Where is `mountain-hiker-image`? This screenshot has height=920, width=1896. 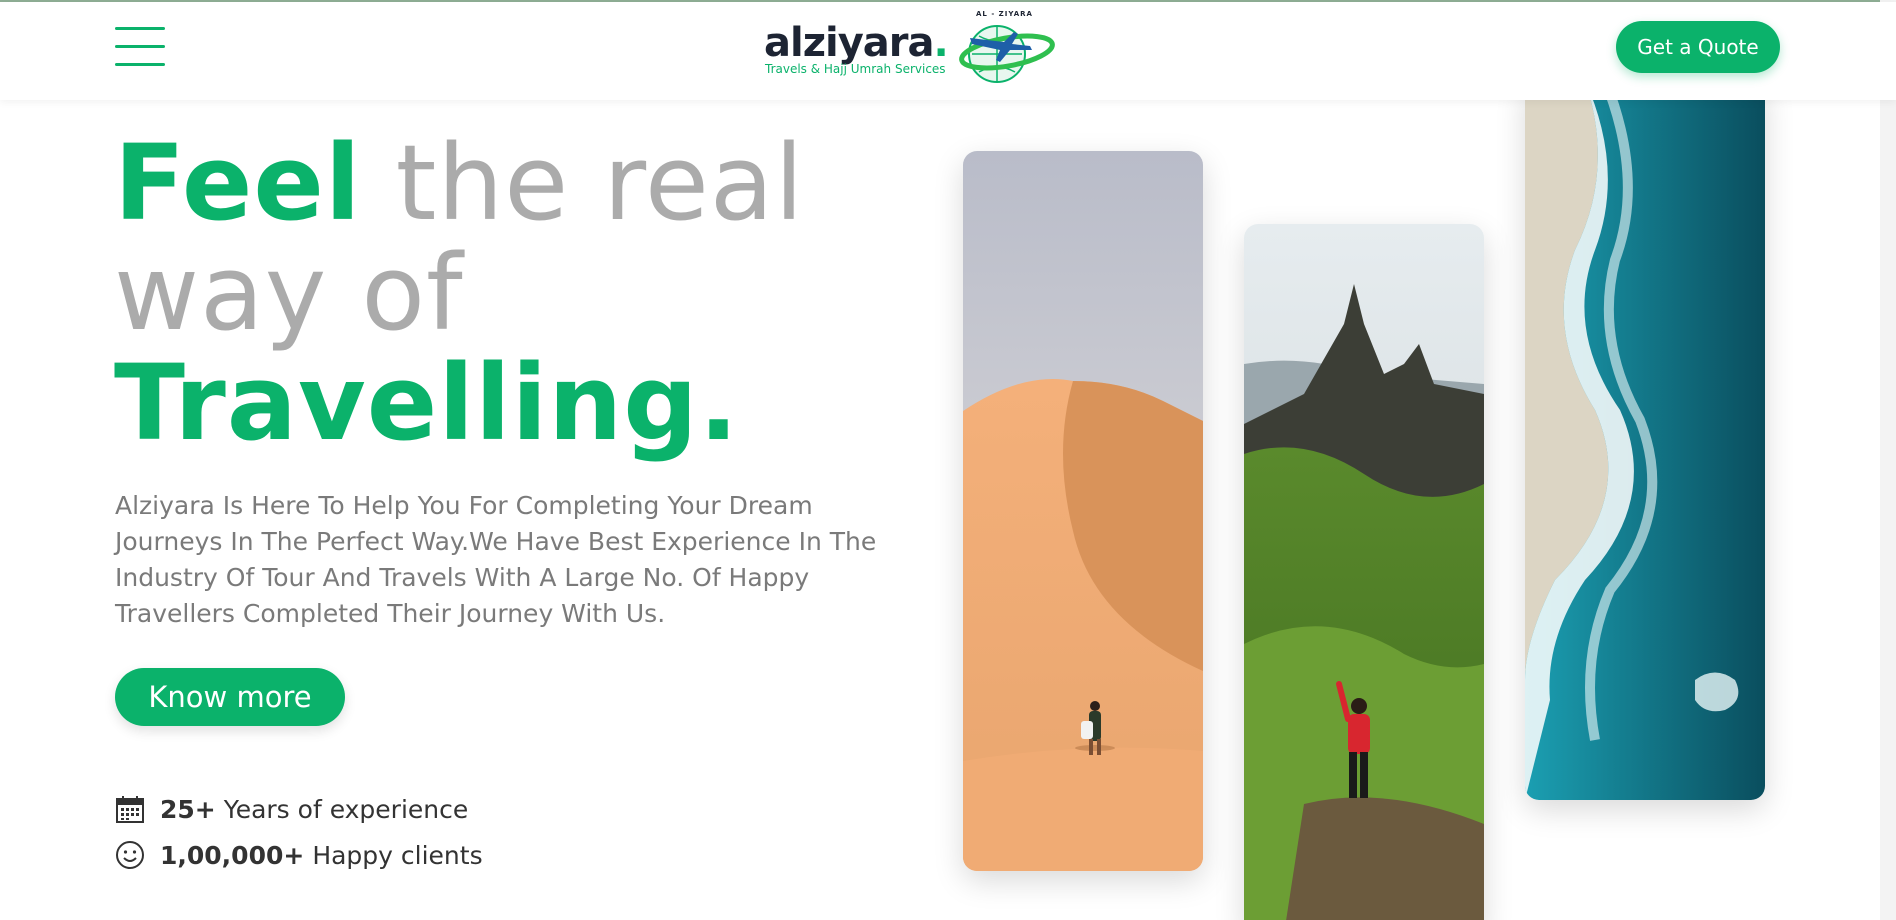 mountain-hiker-image is located at coordinates (1364, 572).